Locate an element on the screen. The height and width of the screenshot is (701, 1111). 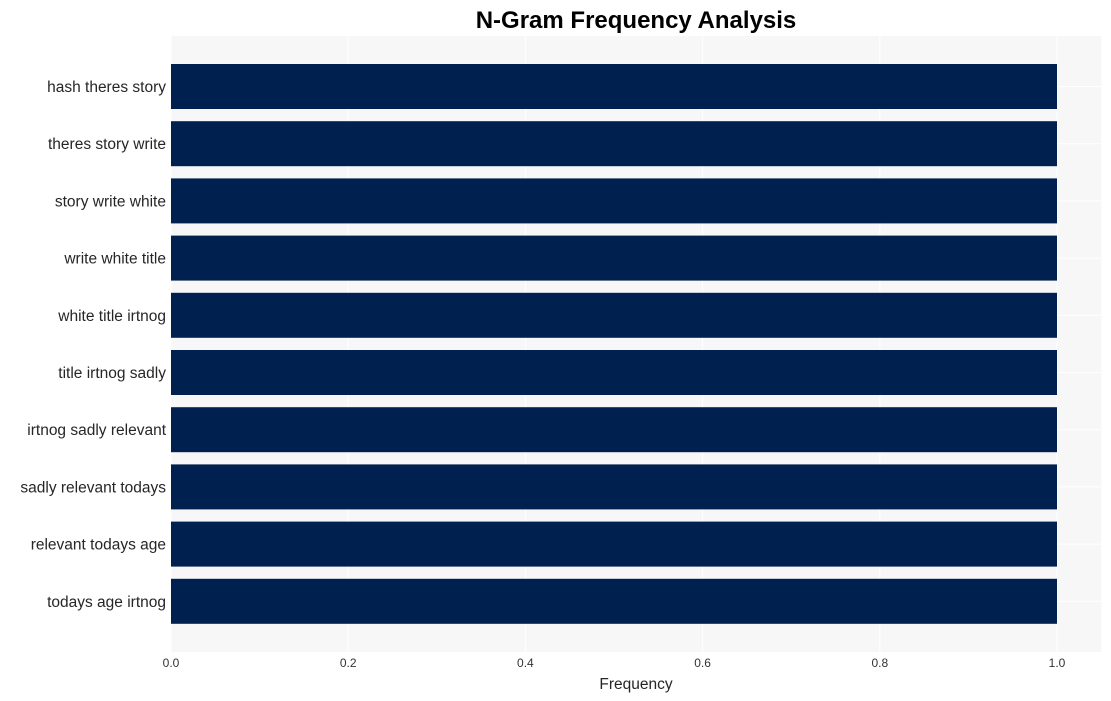
x-tick-label: 0.8 is located at coordinates (879, 663).